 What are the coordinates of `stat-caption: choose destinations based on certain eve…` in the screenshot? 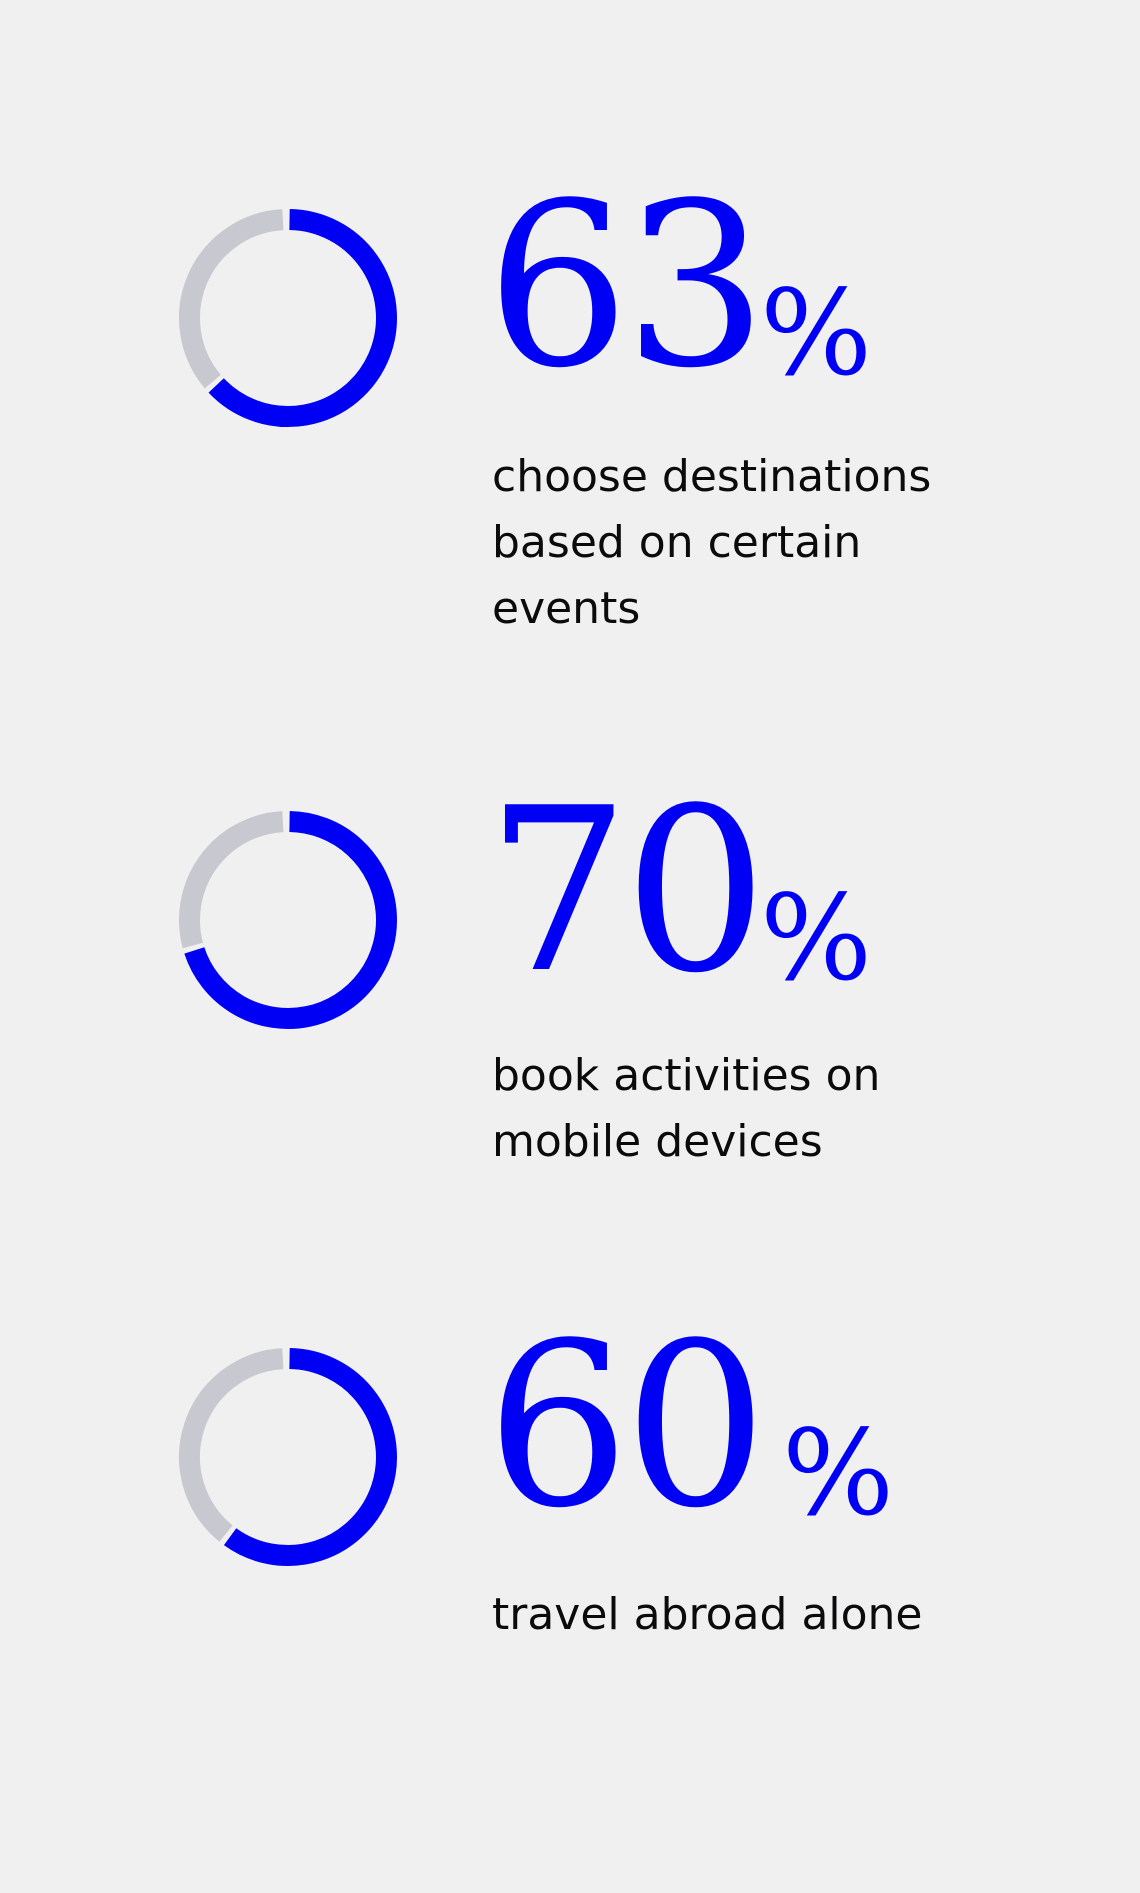 It's located at (712, 542).